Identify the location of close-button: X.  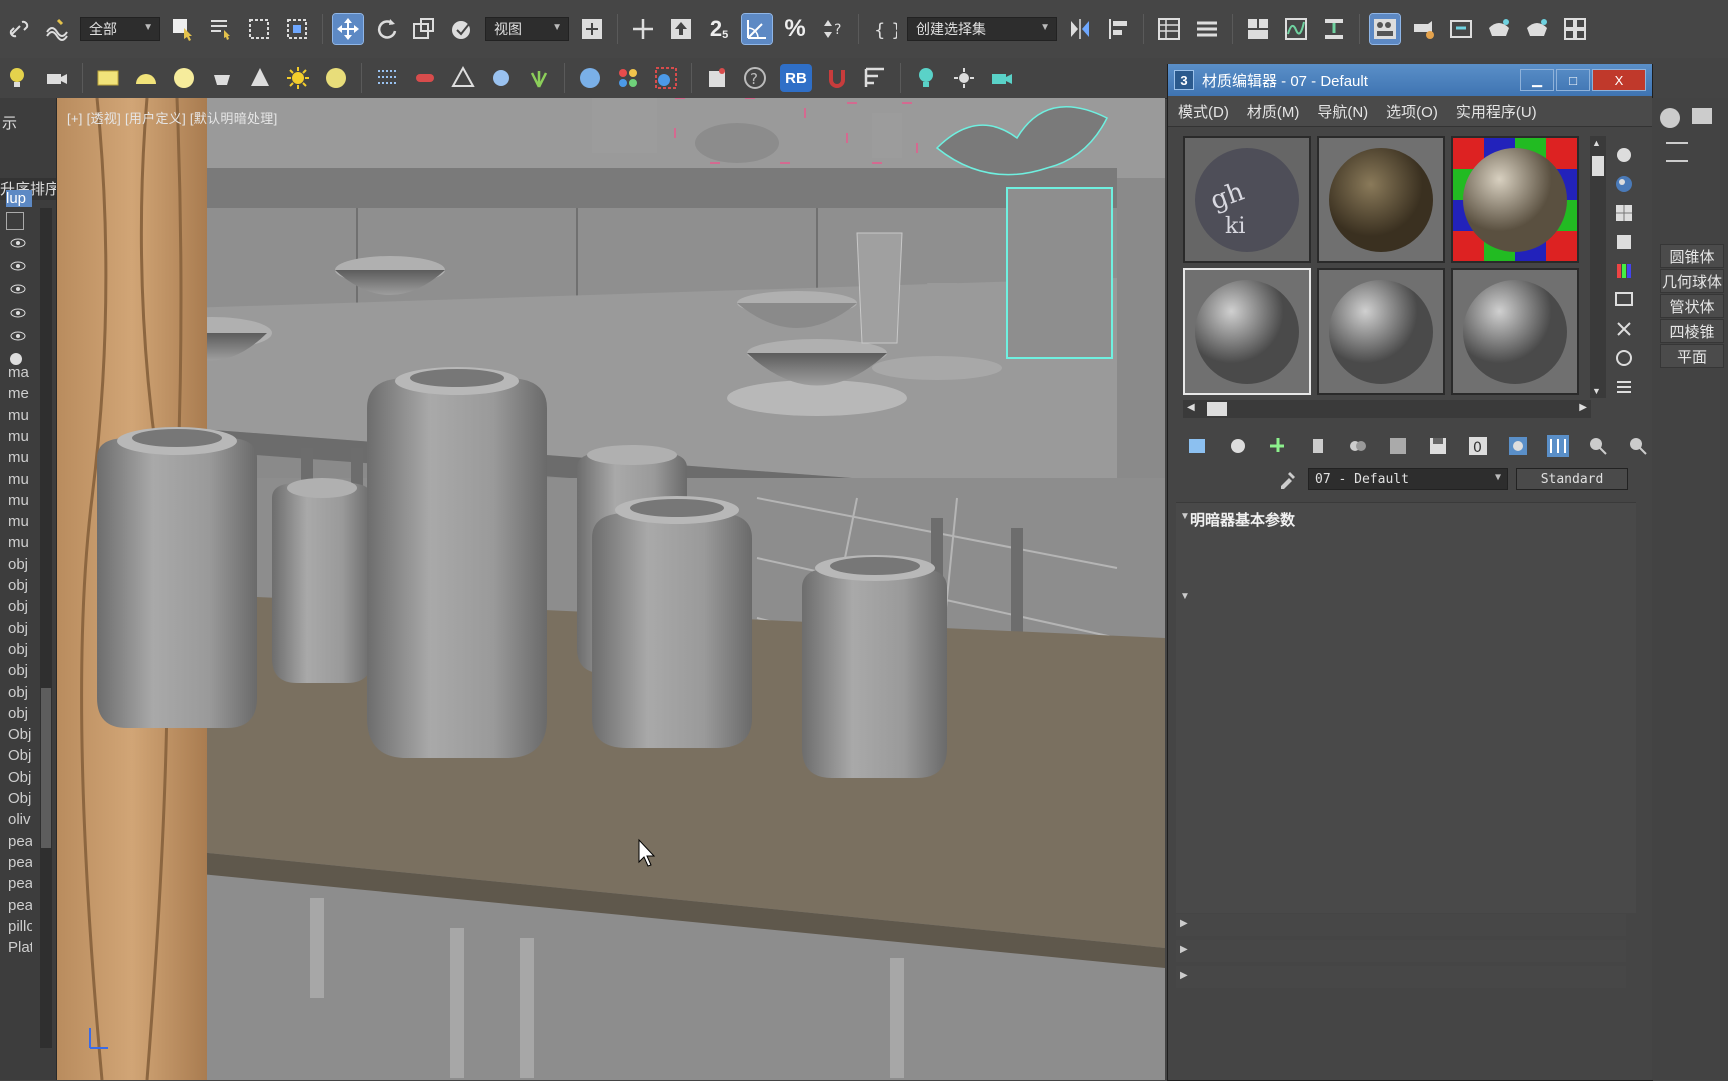
(1619, 80).